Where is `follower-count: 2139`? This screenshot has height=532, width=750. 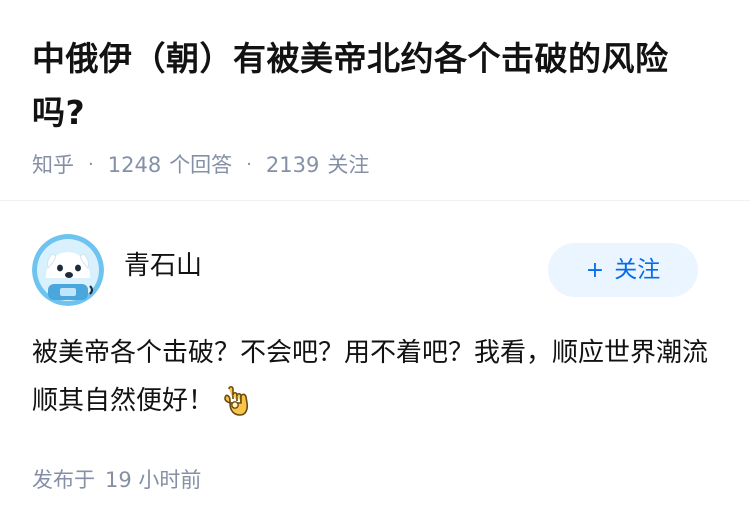 follower-count: 2139 is located at coordinates (292, 165).